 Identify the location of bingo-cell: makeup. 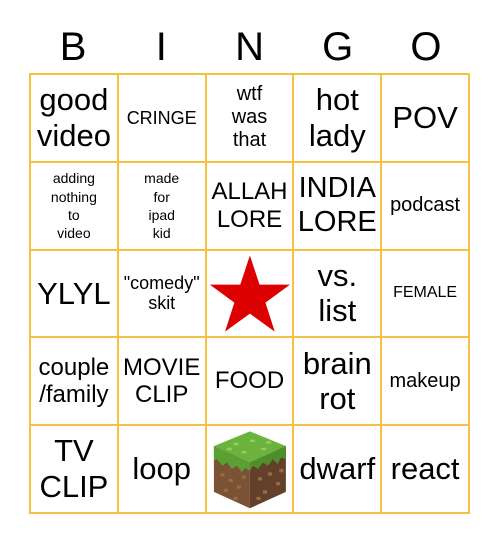
(425, 381).